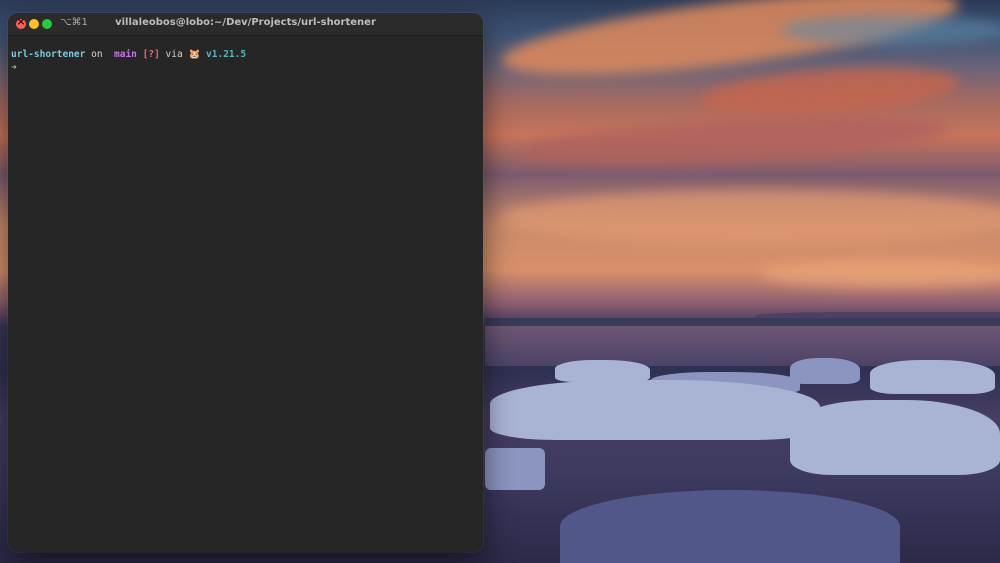 The width and height of the screenshot is (1000, 563). I want to click on go-version: v1.21.5, so click(226, 54).